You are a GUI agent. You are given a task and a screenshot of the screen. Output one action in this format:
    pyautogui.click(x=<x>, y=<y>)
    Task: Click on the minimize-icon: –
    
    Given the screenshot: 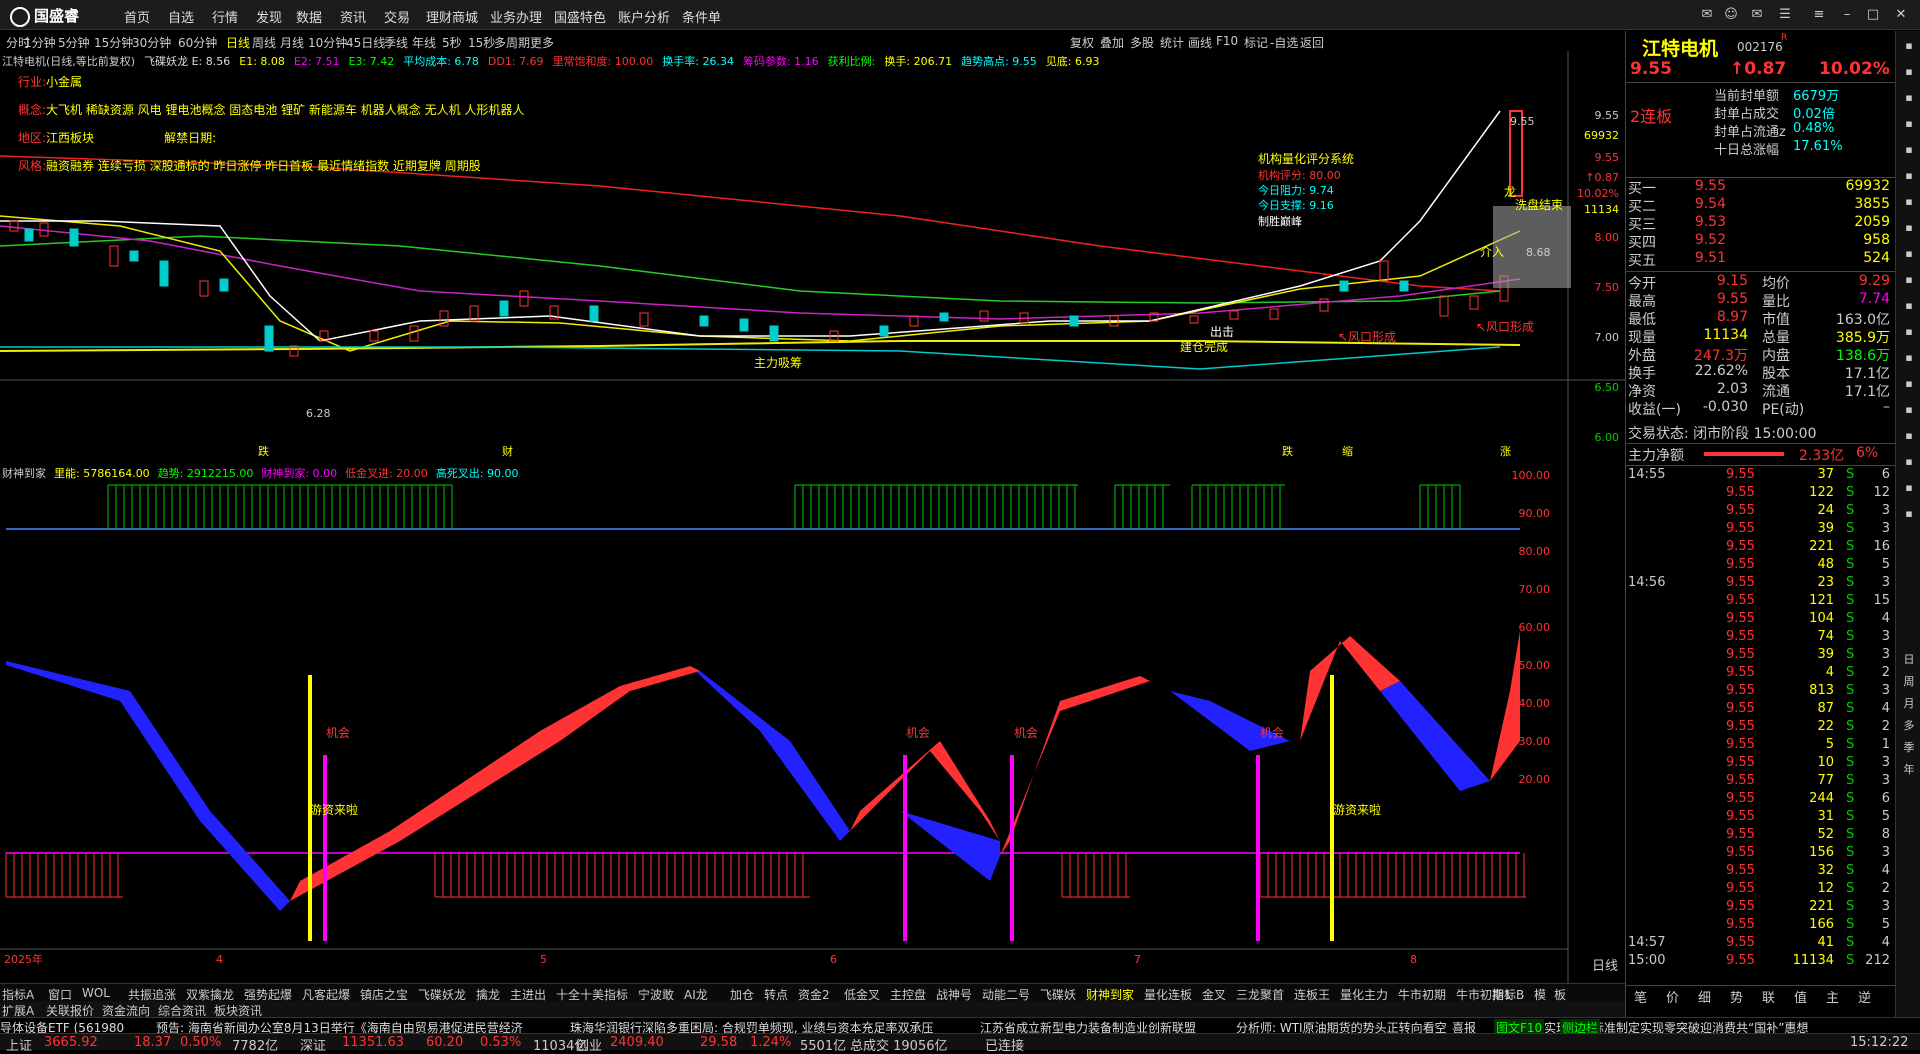 What is the action you would take?
    pyautogui.click(x=1847, y=15)
    